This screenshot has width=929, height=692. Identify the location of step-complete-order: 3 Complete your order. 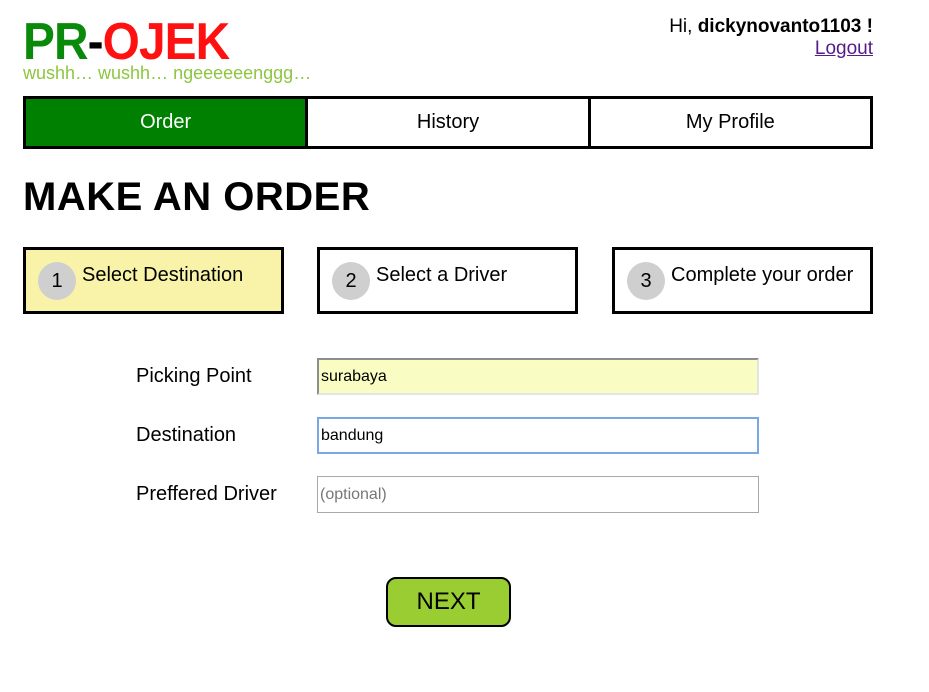
(742, 280).